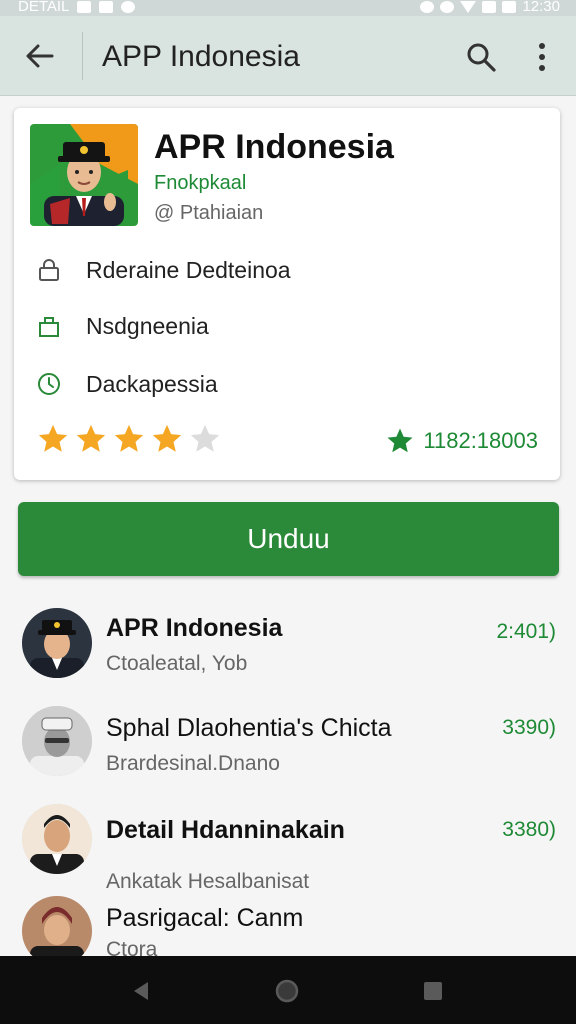 The height and width of the screenshot is (1024, 576). I want to click on nav-recents-icon, so click(433, 991).